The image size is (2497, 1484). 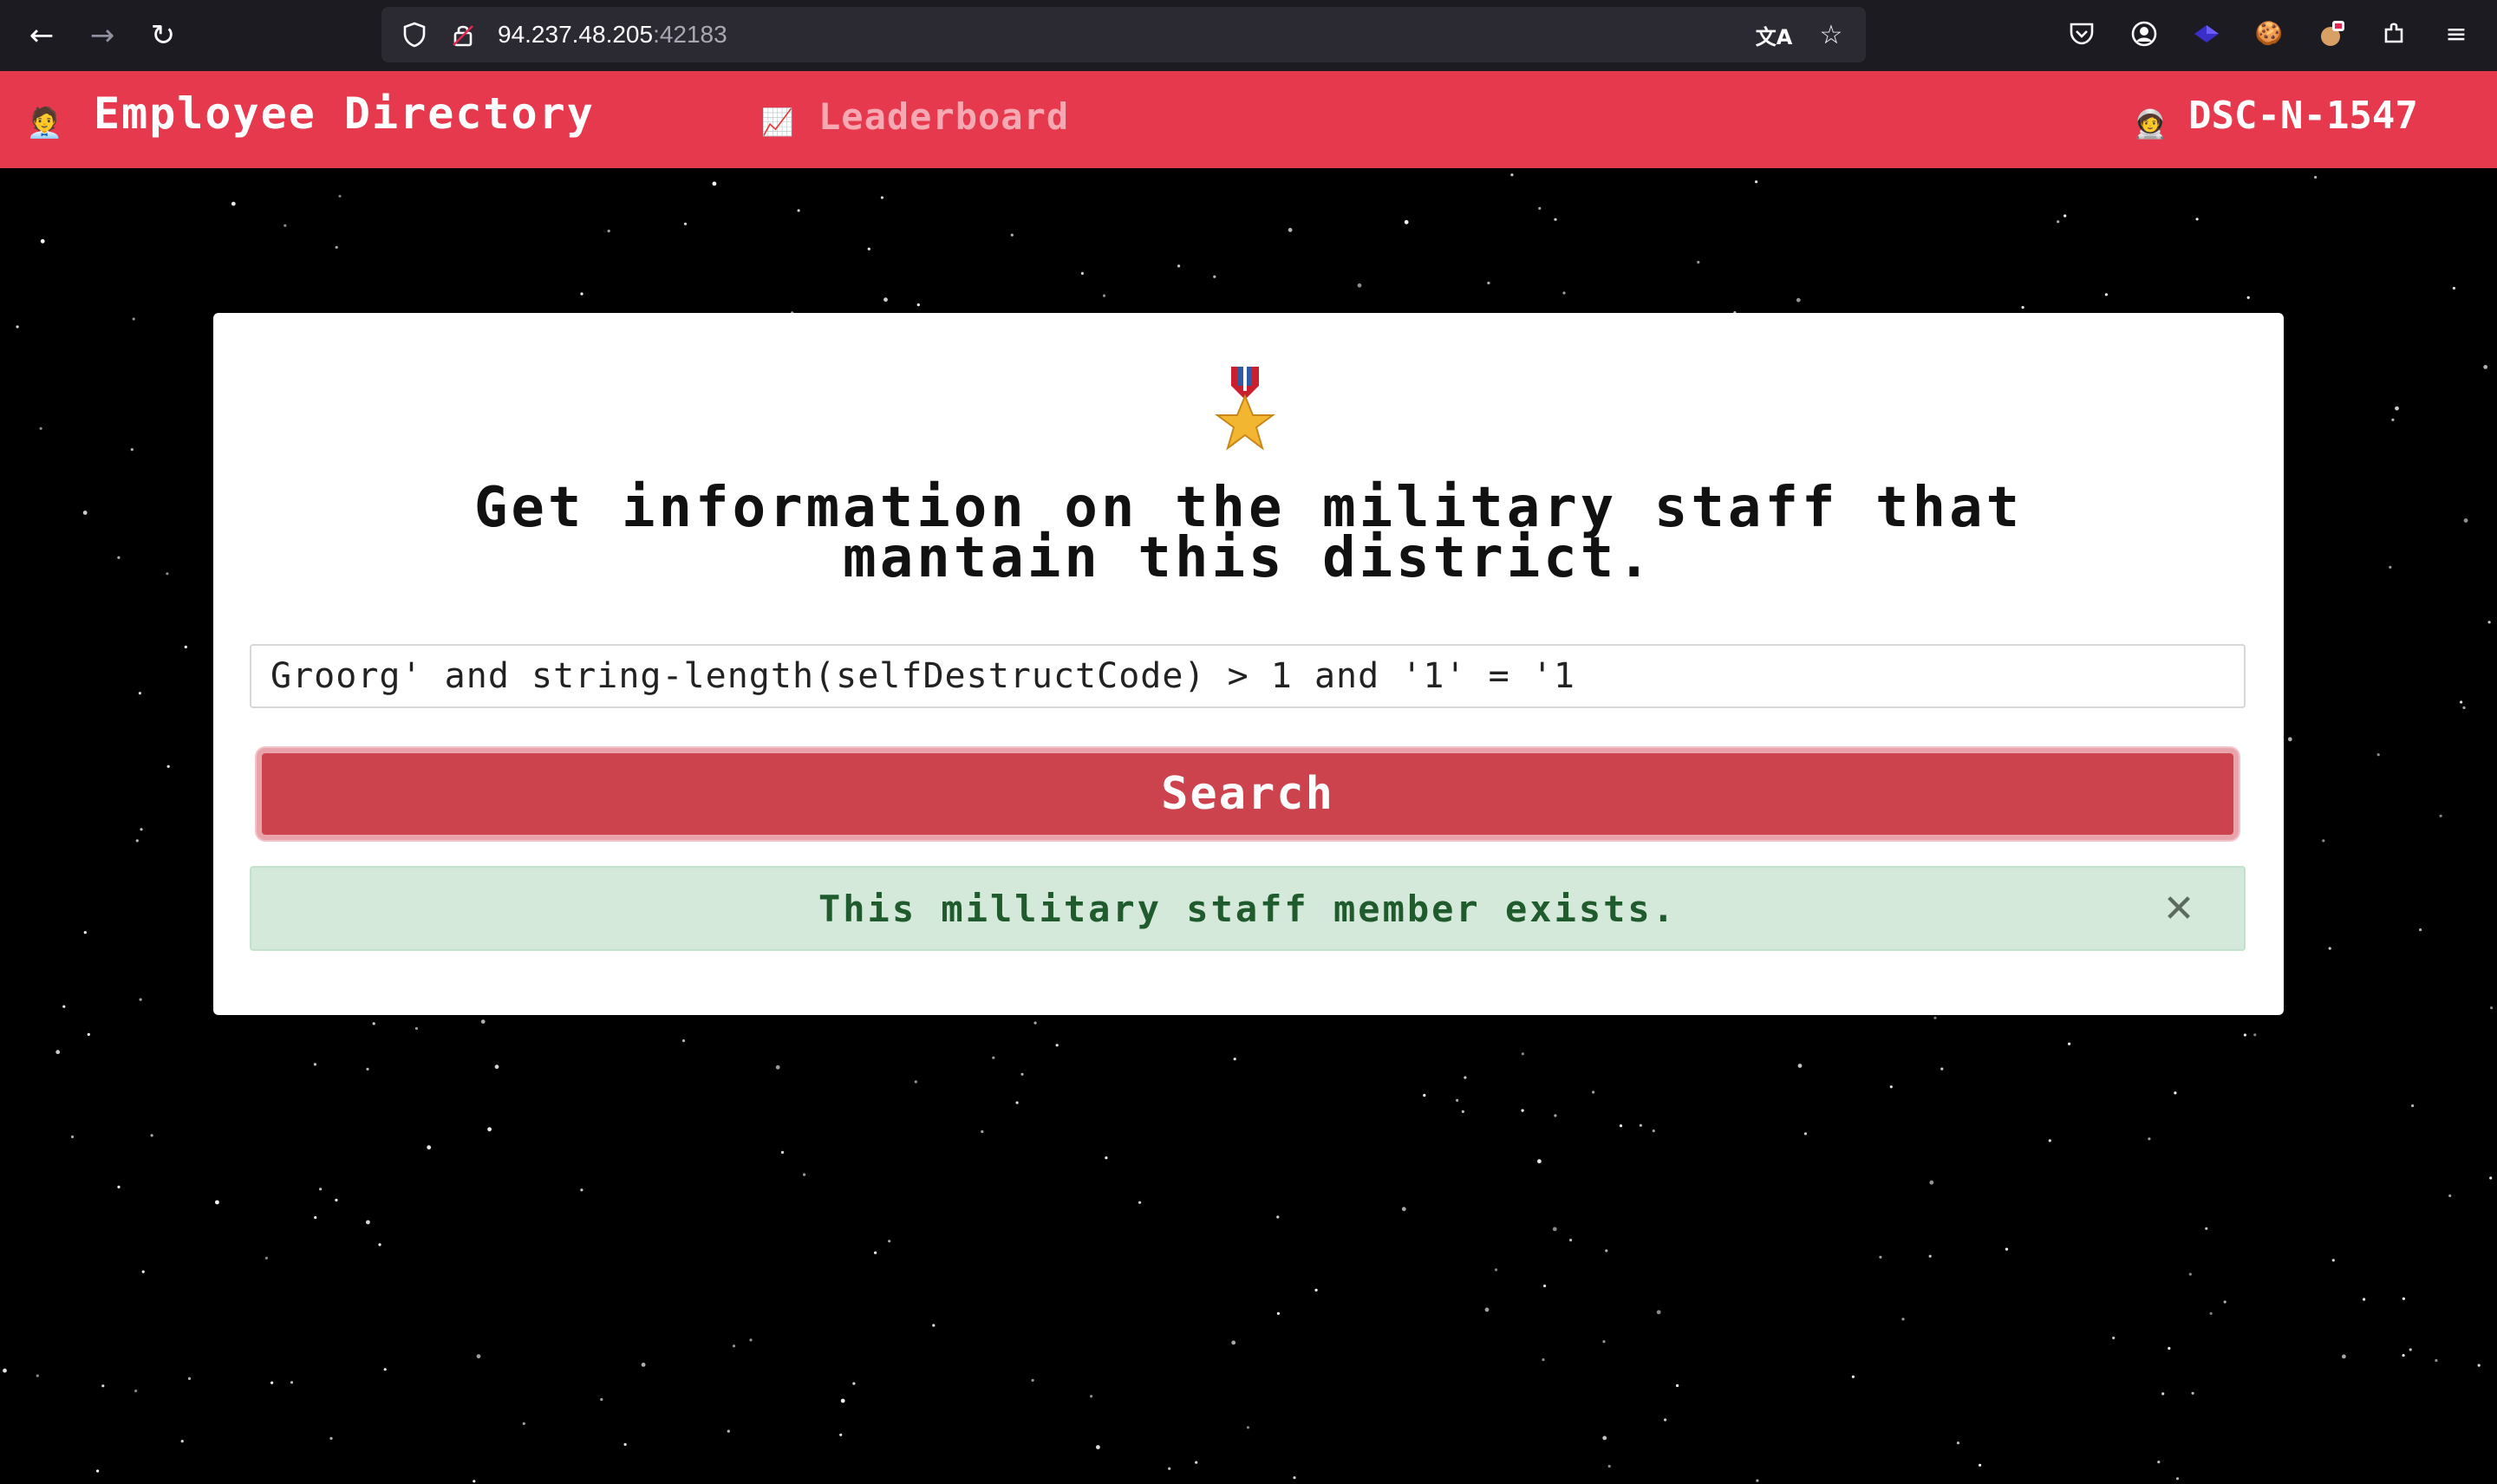 I want to click on extension-badge-icon, so click(x=2331, y=34).